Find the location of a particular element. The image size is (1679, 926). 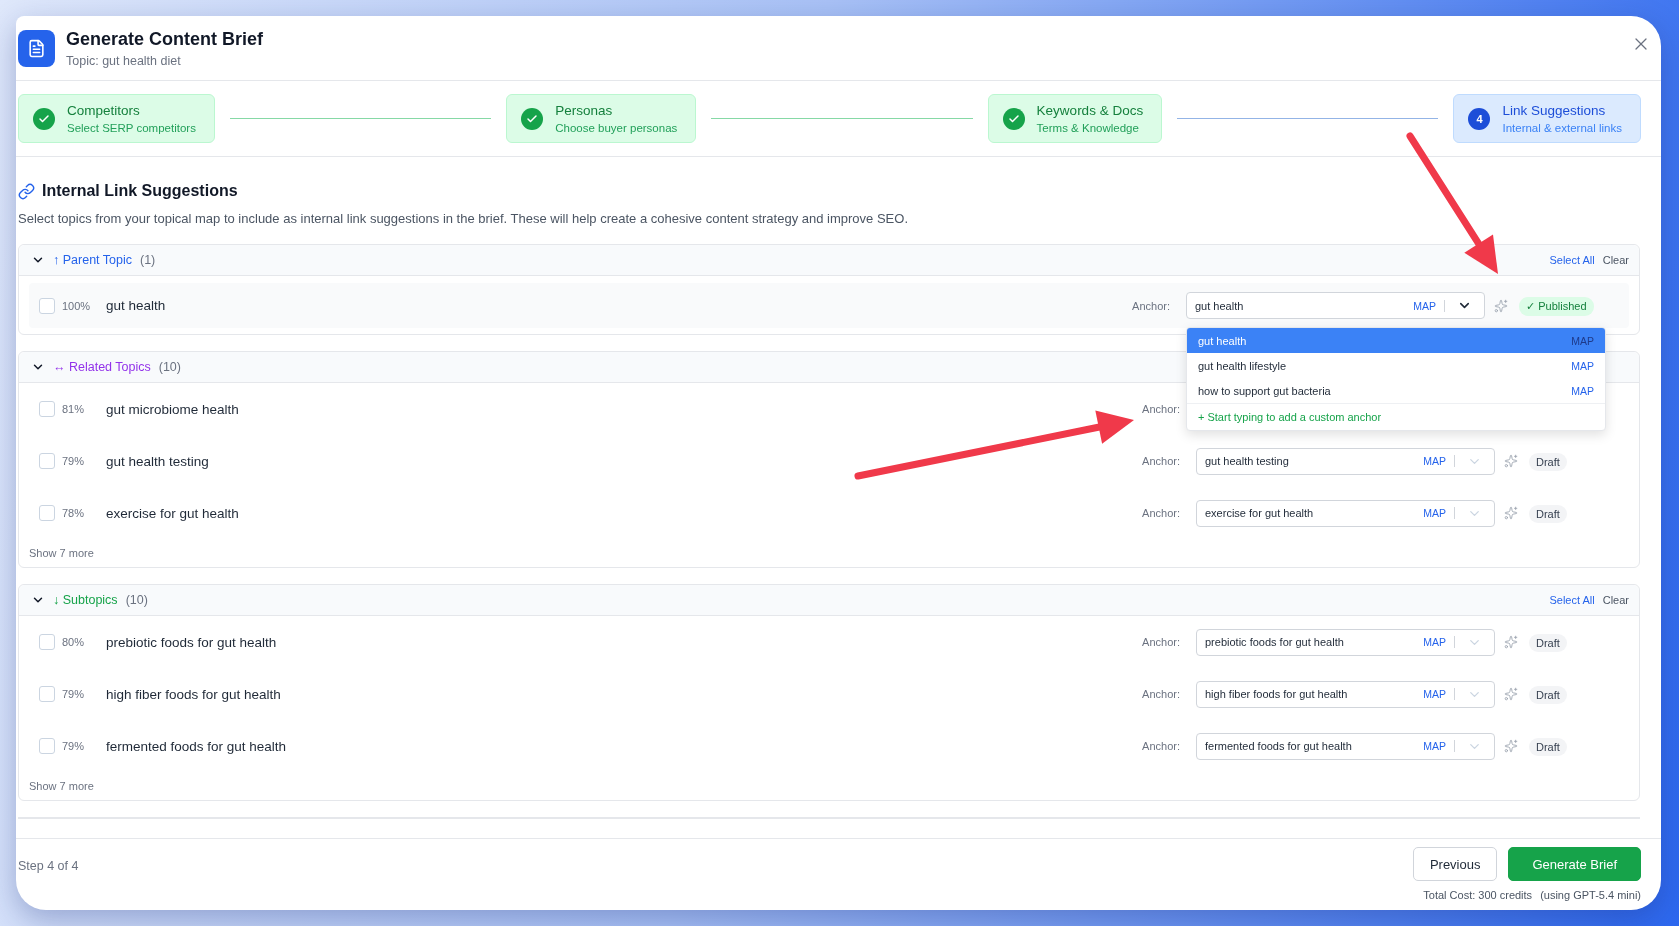

match-score: 81% is located at coordinates (74, 409).